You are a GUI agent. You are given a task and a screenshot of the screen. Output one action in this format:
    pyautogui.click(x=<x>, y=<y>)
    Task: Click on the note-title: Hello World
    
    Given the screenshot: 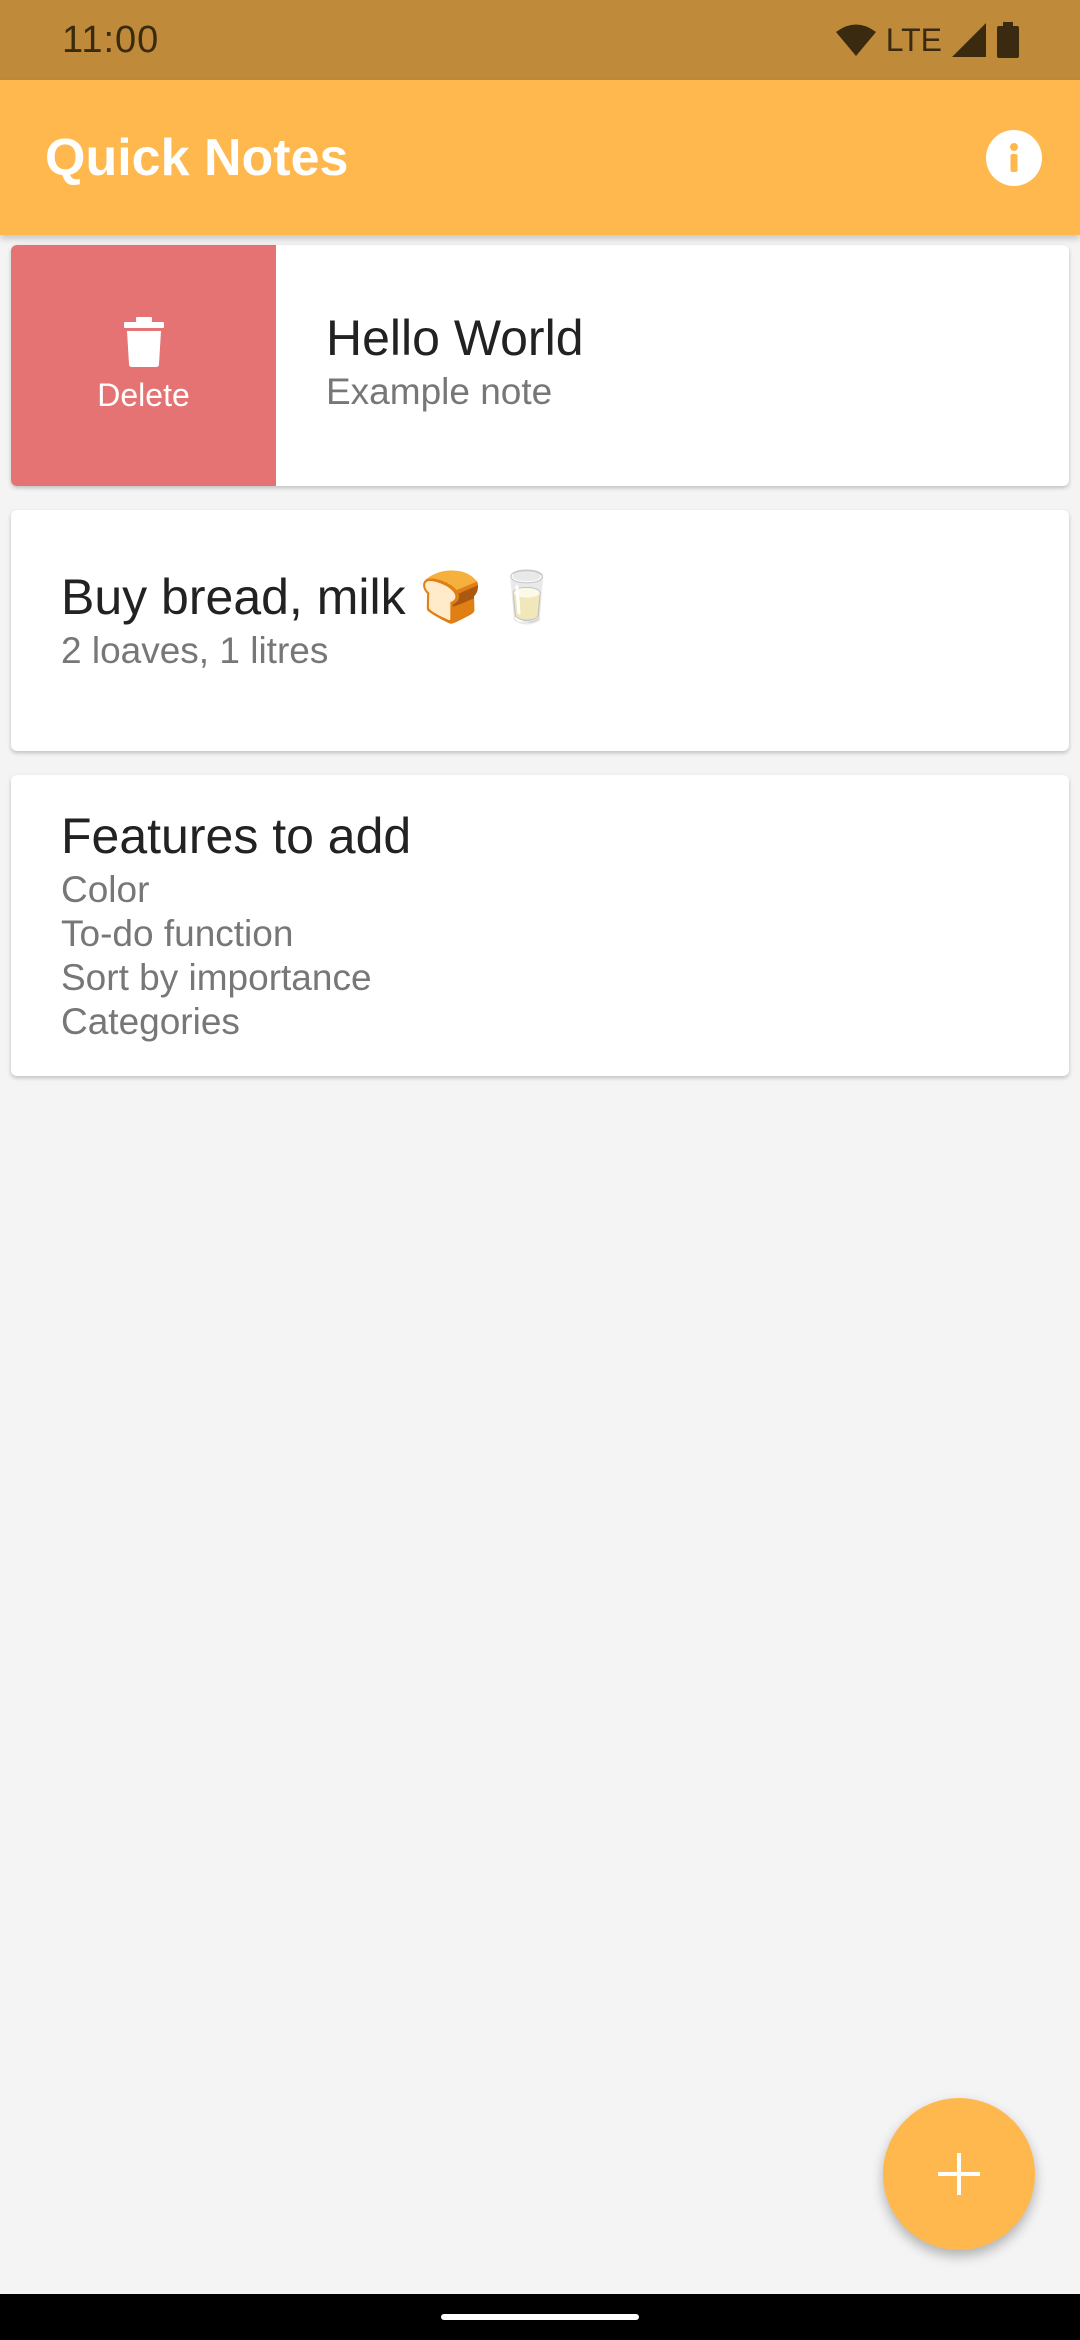 What is the action you would take?
    pyautogui.click(x=455, y=338)
    